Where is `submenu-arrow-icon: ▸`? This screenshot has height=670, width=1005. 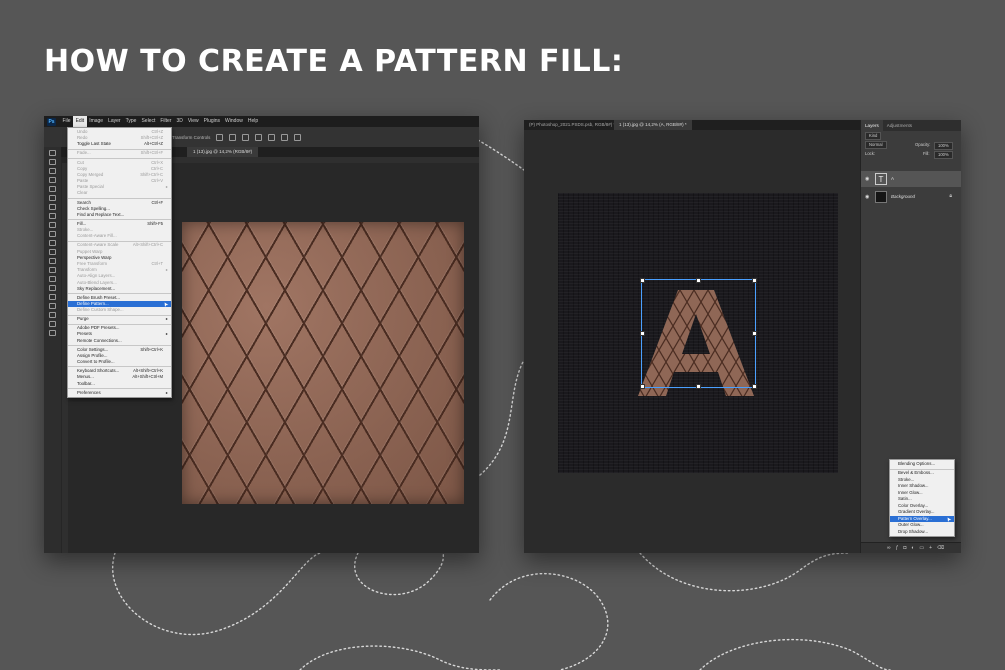 submenu-arrow-icon: ▸ is located at coordinates (166, 392).